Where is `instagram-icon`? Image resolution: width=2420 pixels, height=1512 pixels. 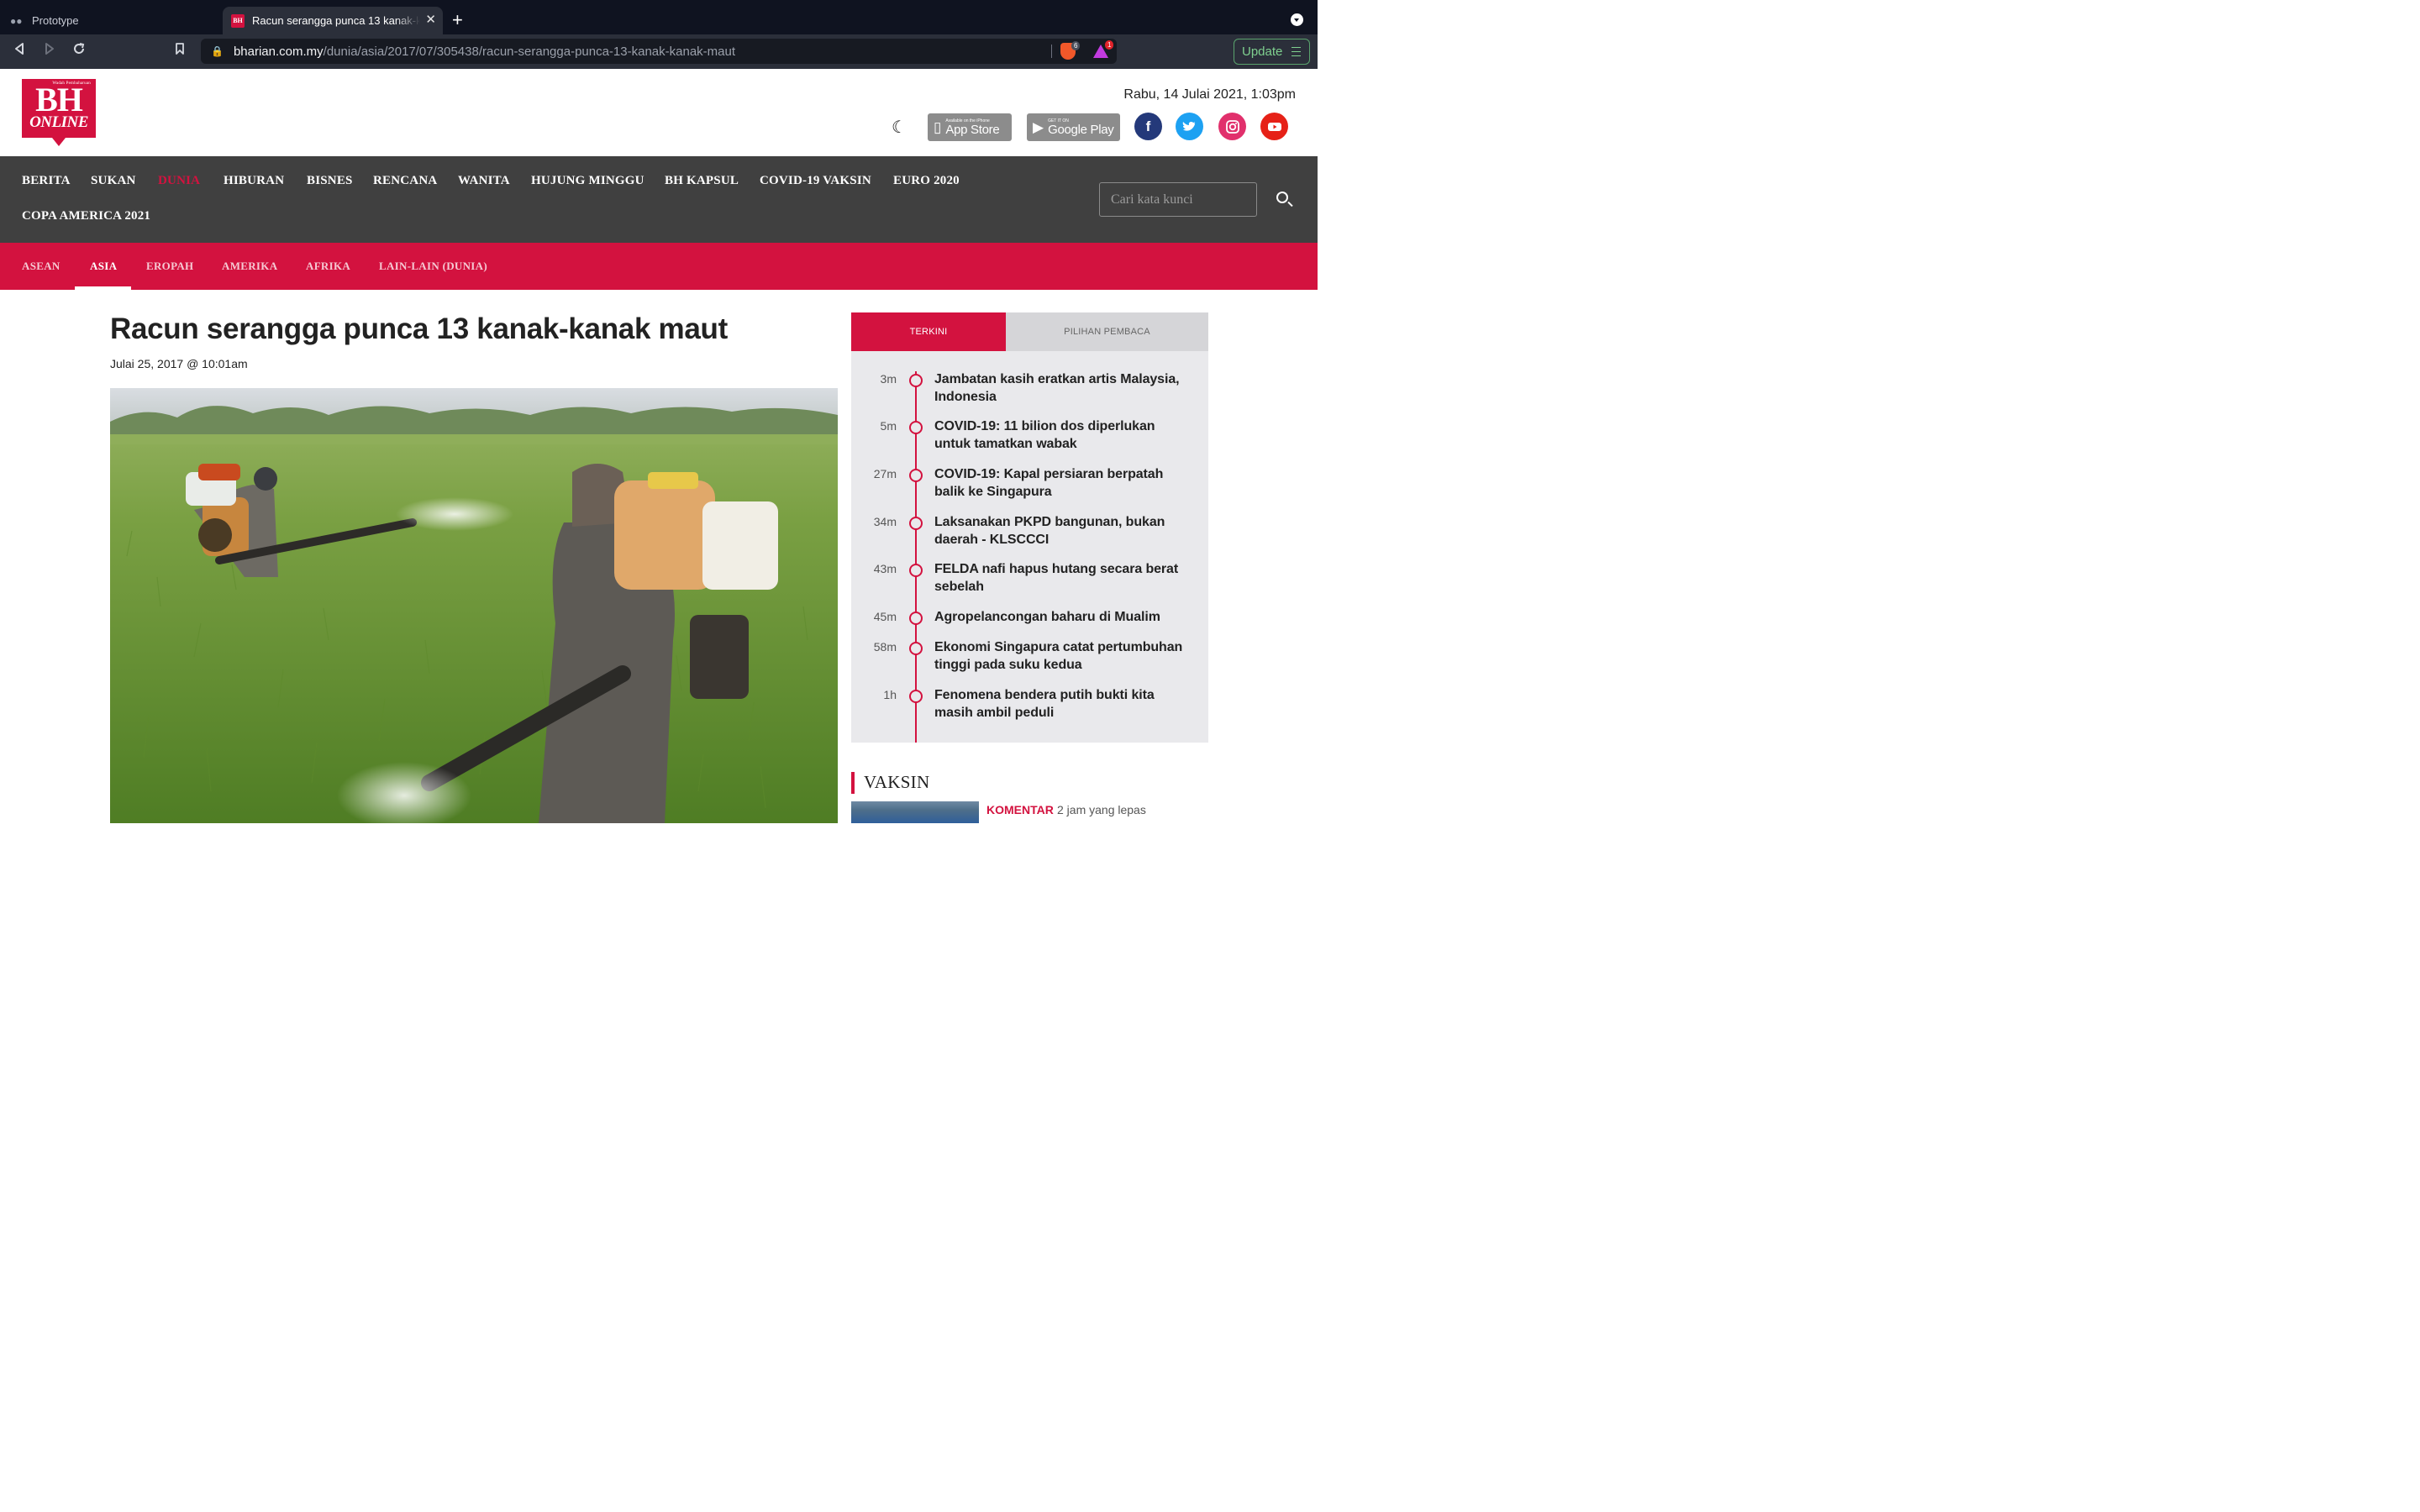 instagram-icon is located at coordinates (1232, 126).